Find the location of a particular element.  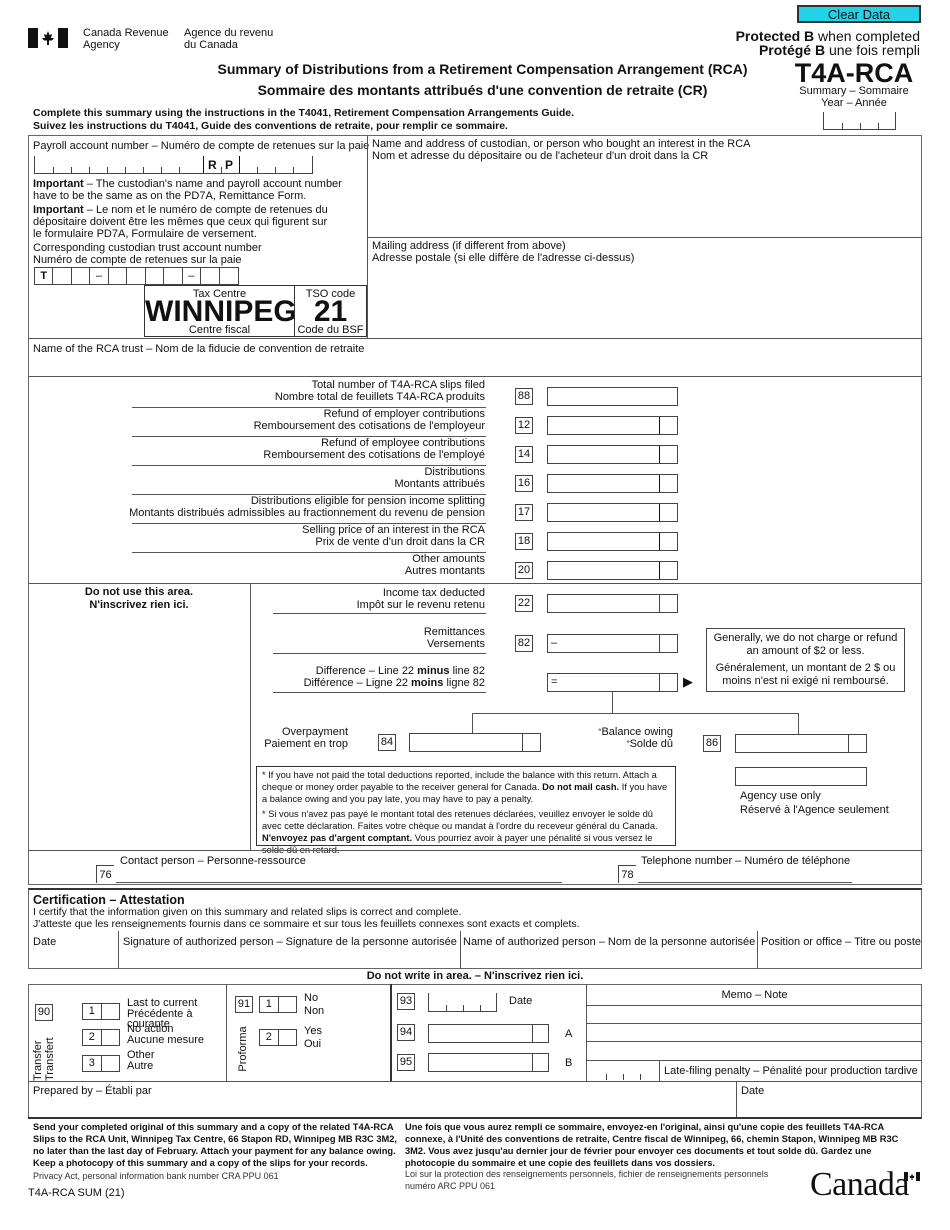

privacy-fr-2: numéro ARC PPU 061 is located at coordinates (450, 1186).